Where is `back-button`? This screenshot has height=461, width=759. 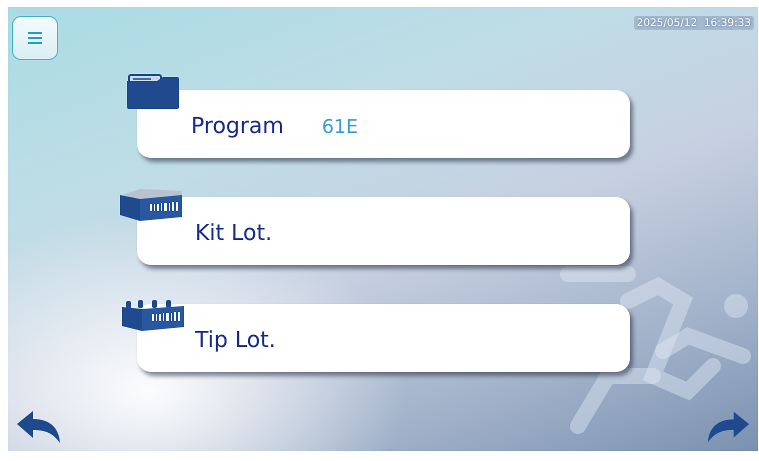 back-button is located at coordinates (39, 427).